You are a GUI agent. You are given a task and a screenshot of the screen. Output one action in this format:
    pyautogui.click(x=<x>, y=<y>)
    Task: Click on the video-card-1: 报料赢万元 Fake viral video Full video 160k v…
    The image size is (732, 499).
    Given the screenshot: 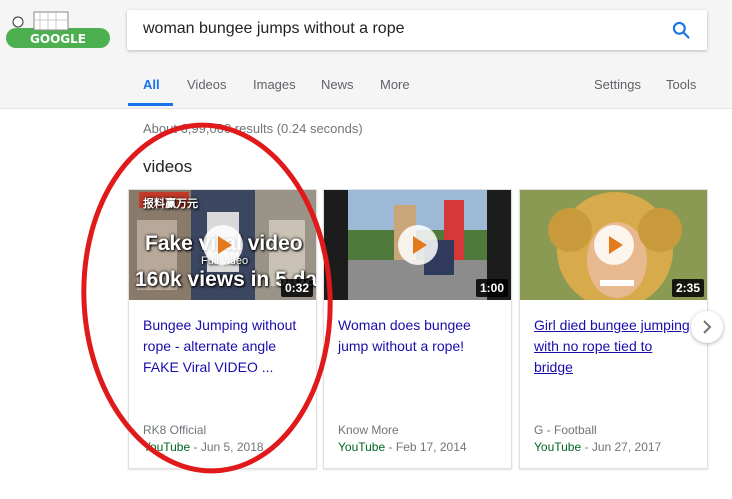 What is the action you would take?
    pyautogui.click(x=222, y=329)
    